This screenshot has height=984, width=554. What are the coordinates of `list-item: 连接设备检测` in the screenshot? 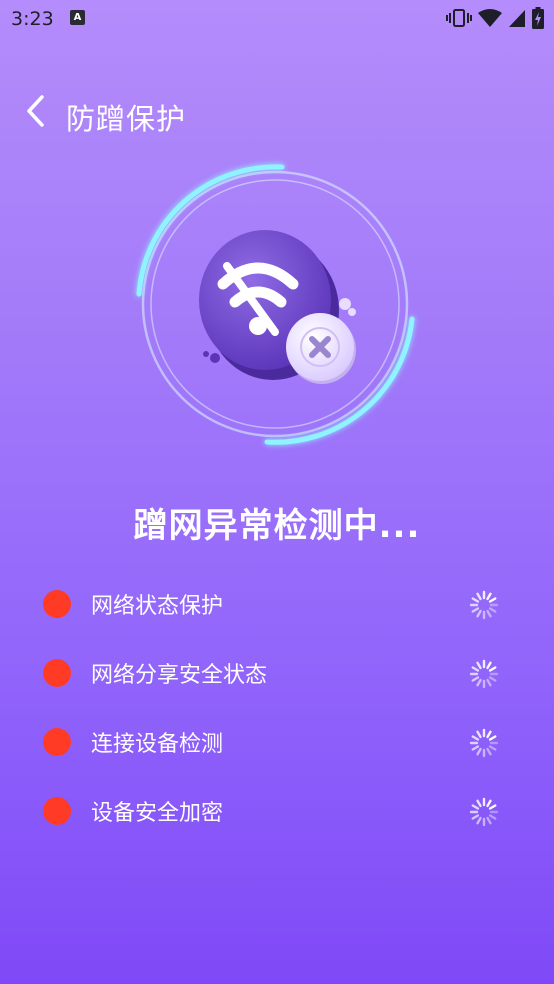 It's located at (277, 742).